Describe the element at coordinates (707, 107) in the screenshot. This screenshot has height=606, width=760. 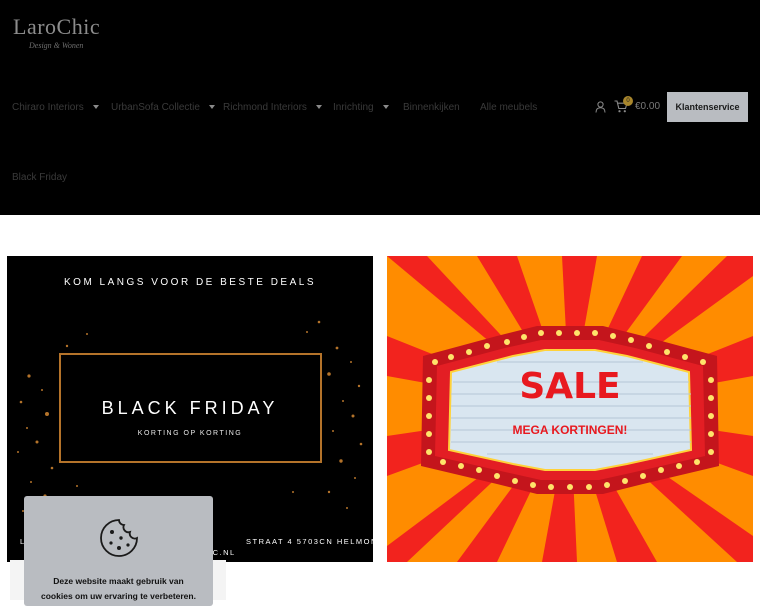
I see `klantenservice-button: Klantenservice` at that location.